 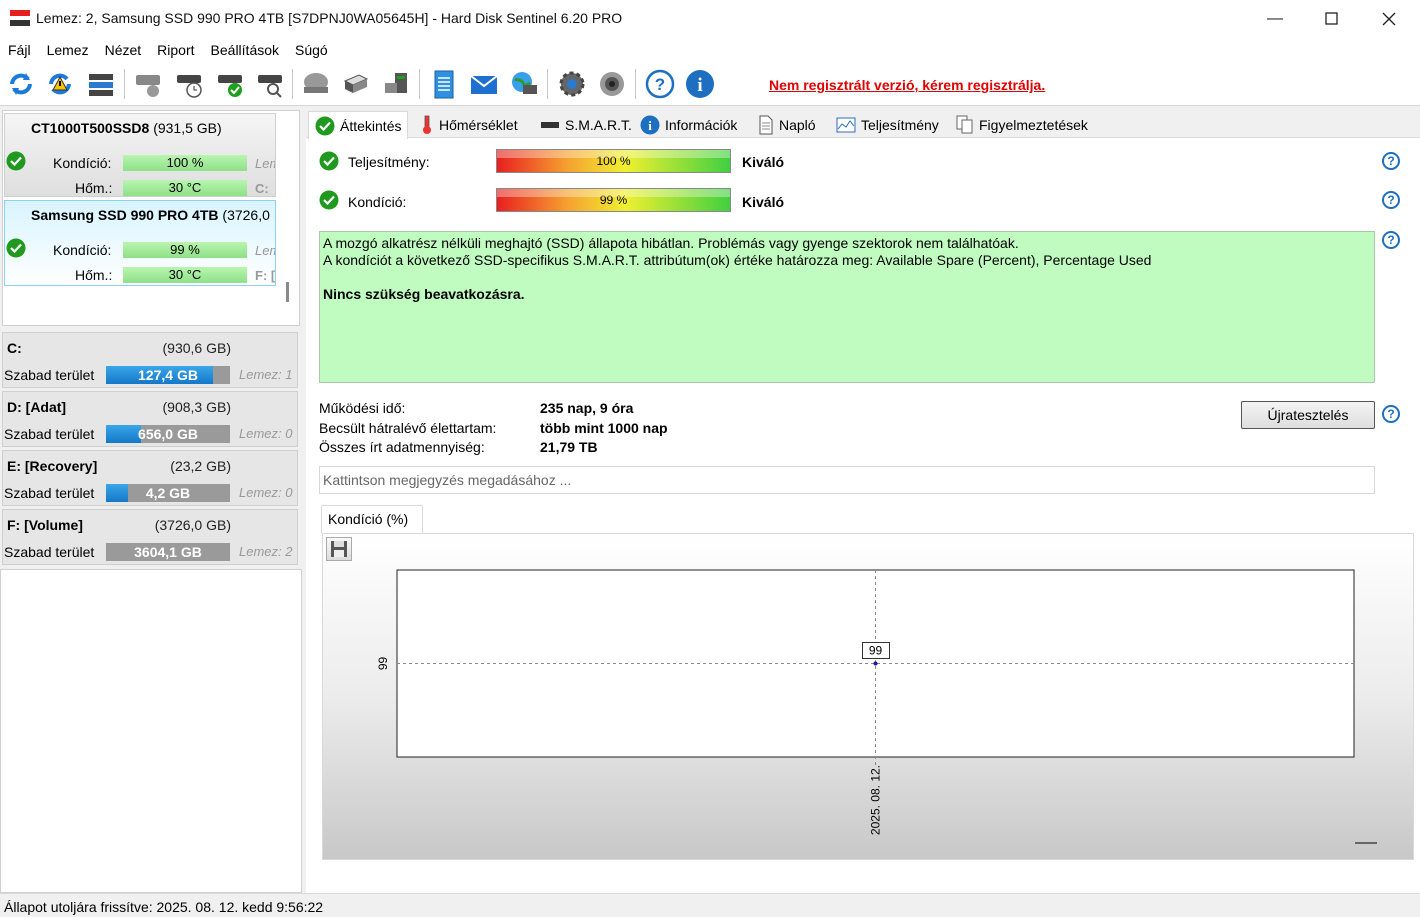 What do you see at coordinates (185, 250) in the screenshot?
I see `condition-value: 99 %` at bounding box center [185, 250].